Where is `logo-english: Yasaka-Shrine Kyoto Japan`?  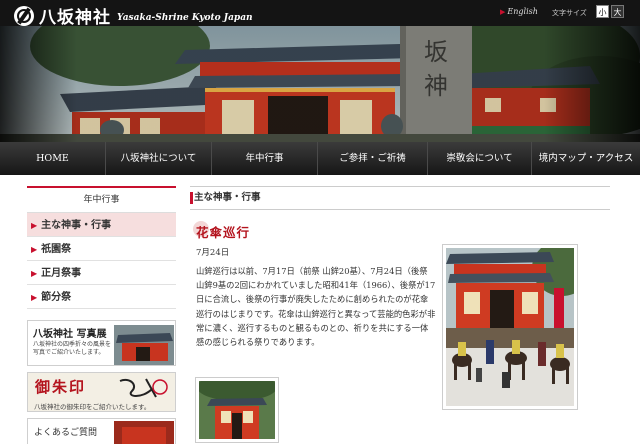 logo-english: Yasaka-Shrine Kyoto Japan is located at coordinates (185, 17).